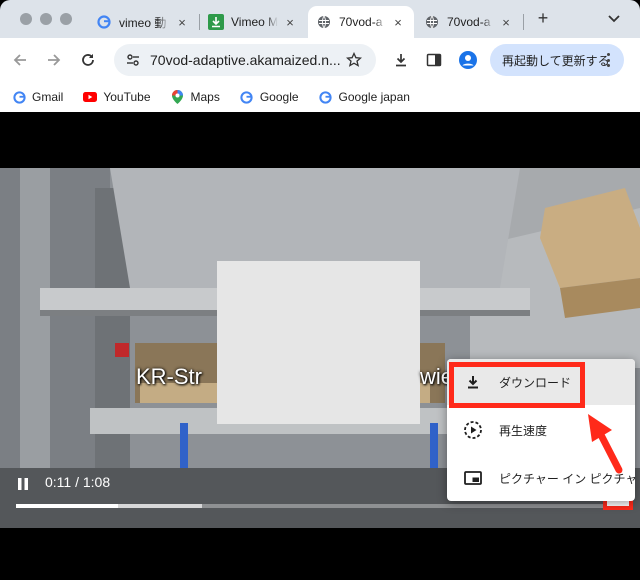  I want to click on bookmark-gmail: Gmail, so click(37, 97).